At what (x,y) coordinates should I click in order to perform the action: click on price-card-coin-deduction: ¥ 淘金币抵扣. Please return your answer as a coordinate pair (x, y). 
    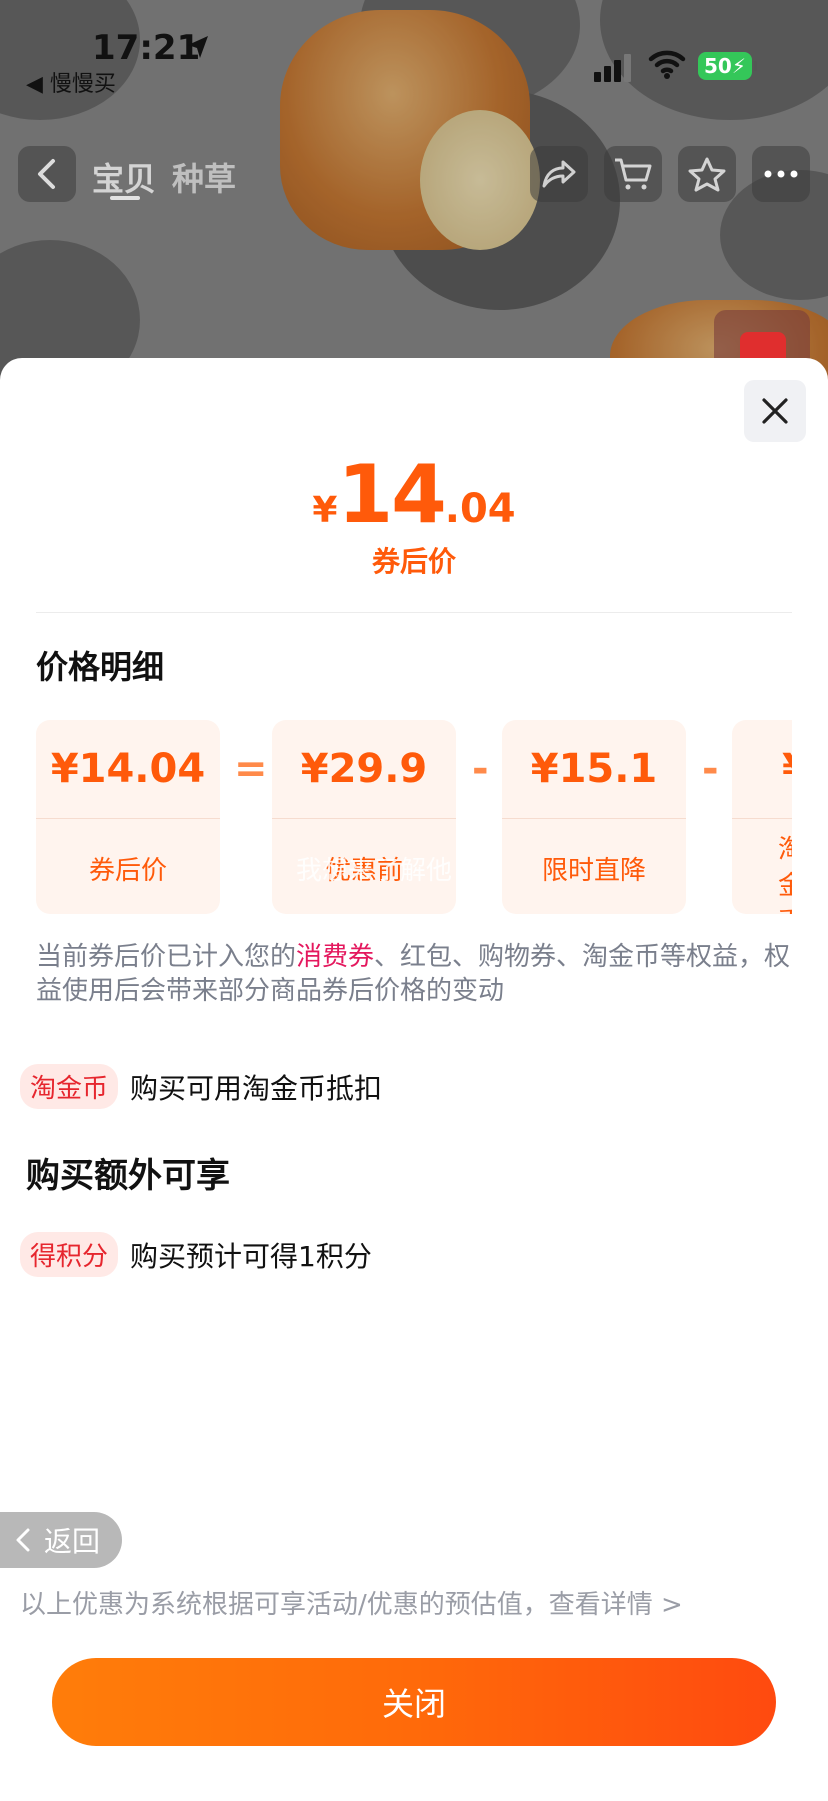
    Looking at the image, I should click on (762, 817).